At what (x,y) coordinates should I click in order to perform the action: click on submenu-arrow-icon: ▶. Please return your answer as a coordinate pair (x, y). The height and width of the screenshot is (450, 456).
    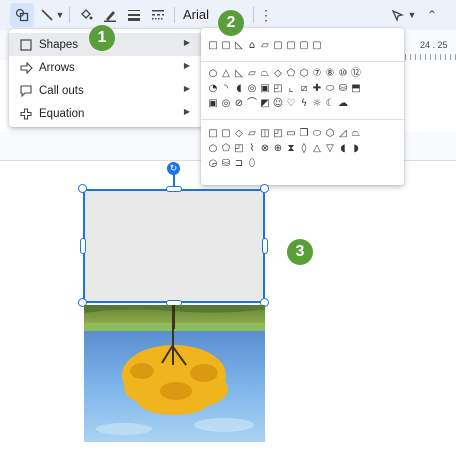
    Looking at the image, I should click on (186, 111).